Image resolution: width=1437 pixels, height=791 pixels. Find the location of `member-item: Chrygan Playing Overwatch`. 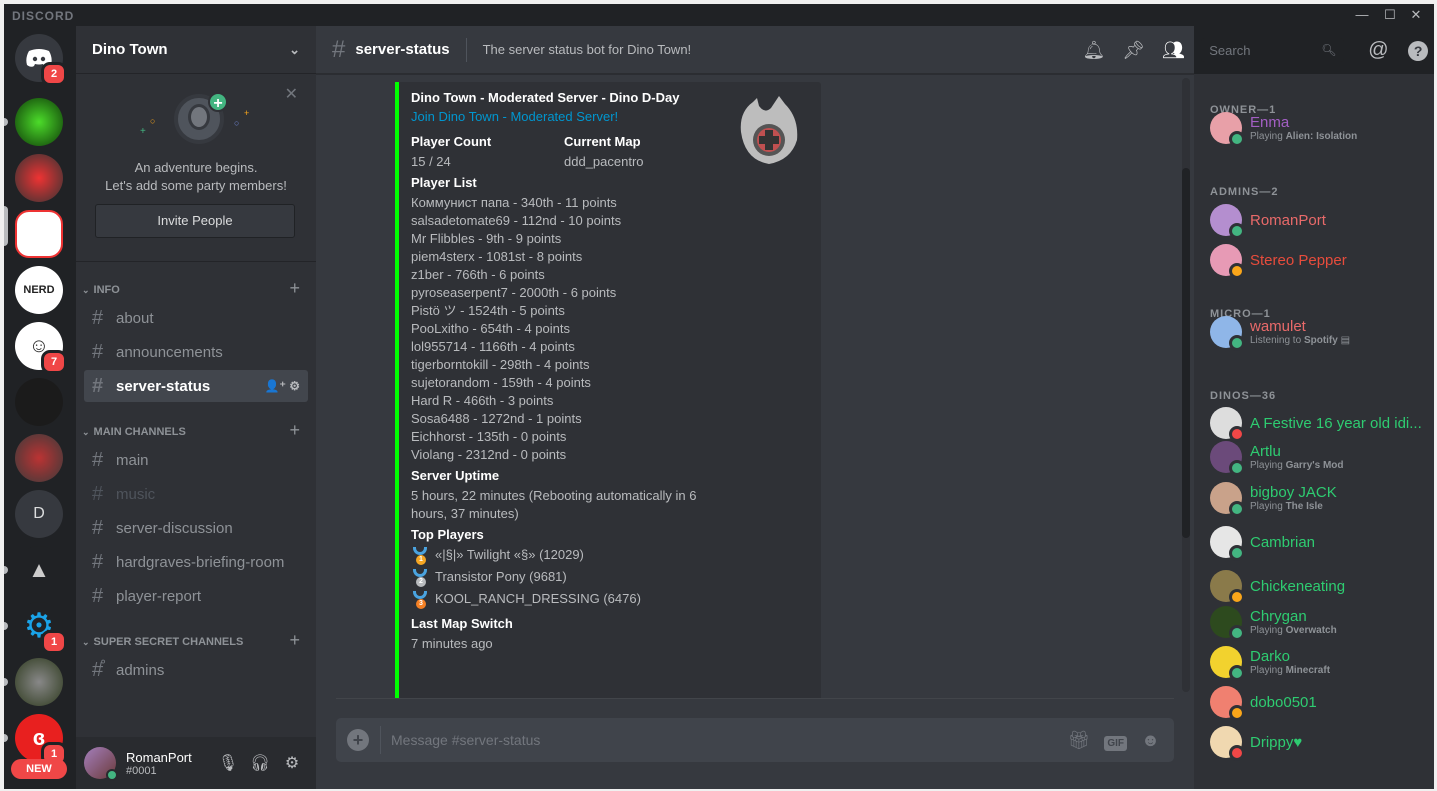

member-item: Chrygan Playing Overwatch is located at coordinates (1320, 622).